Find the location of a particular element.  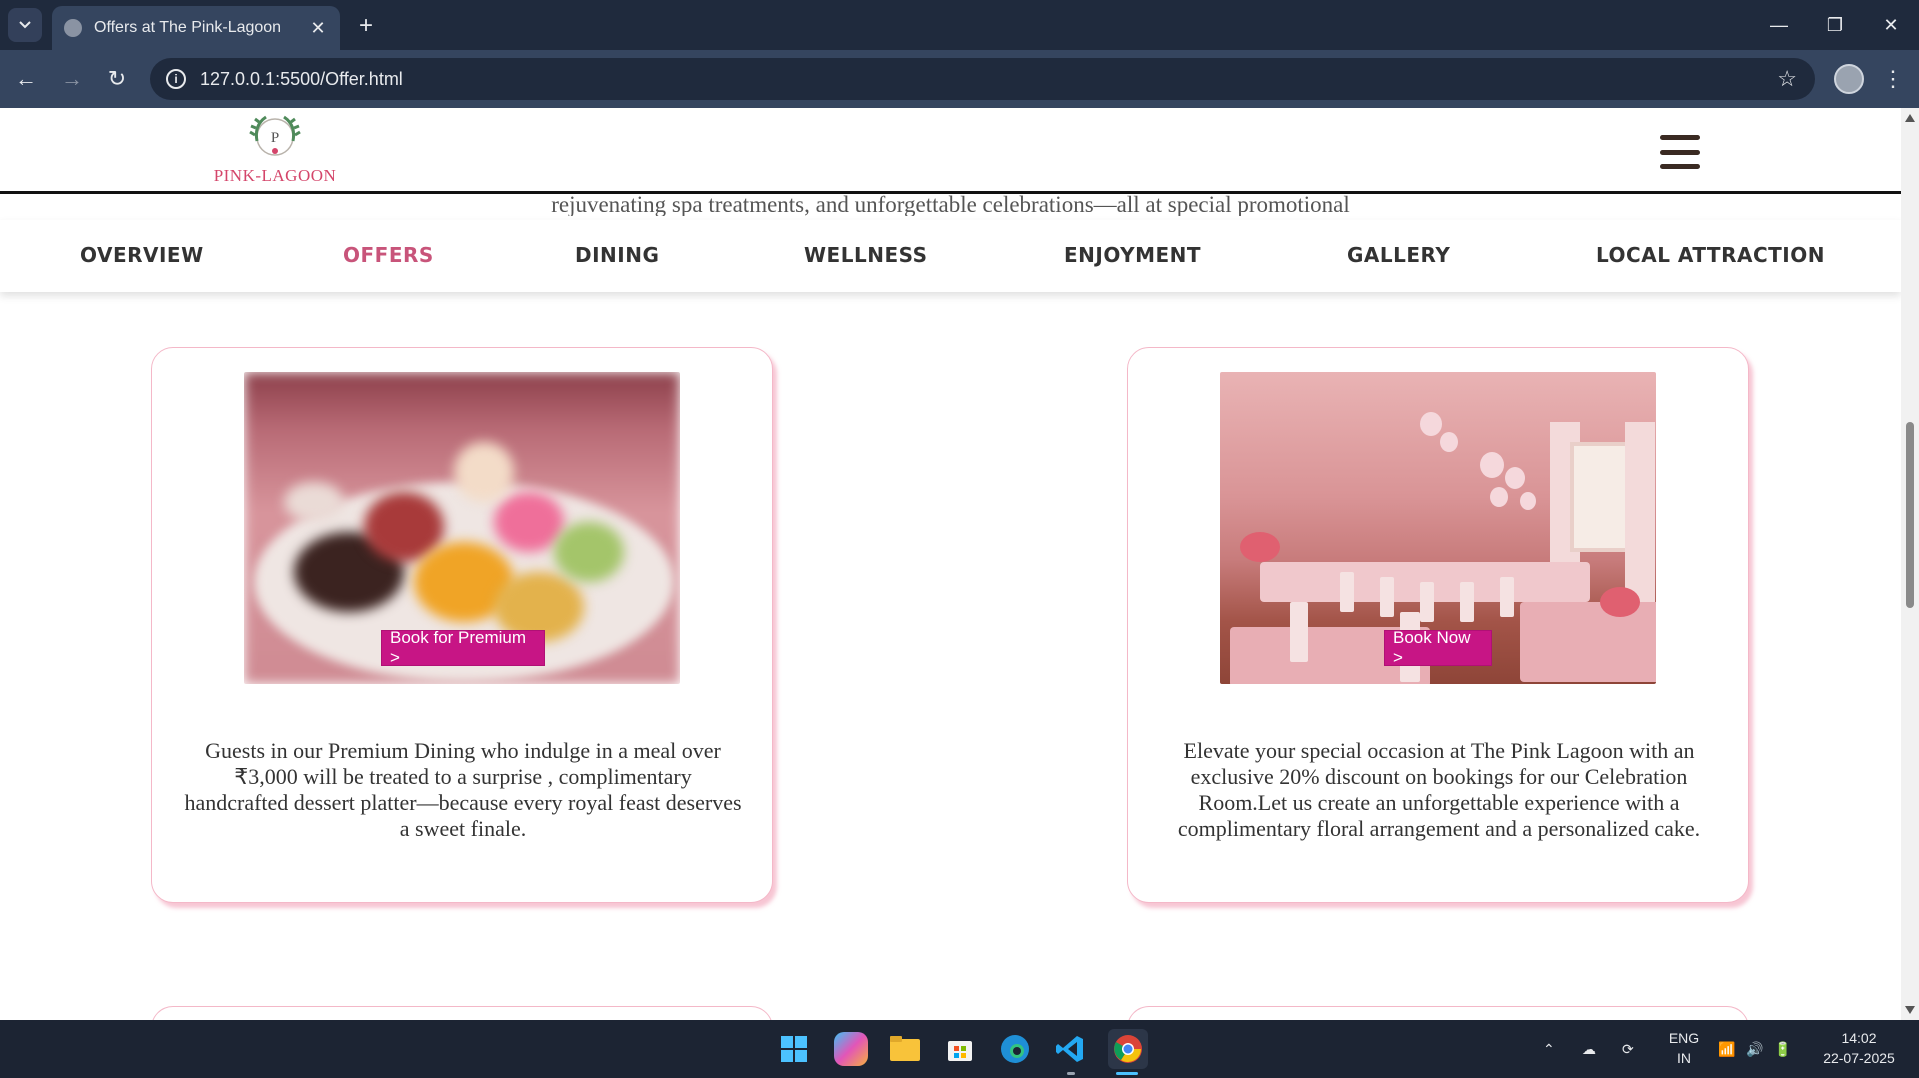

close-tab-icon: ✕ is located at coordinates (318, 28).